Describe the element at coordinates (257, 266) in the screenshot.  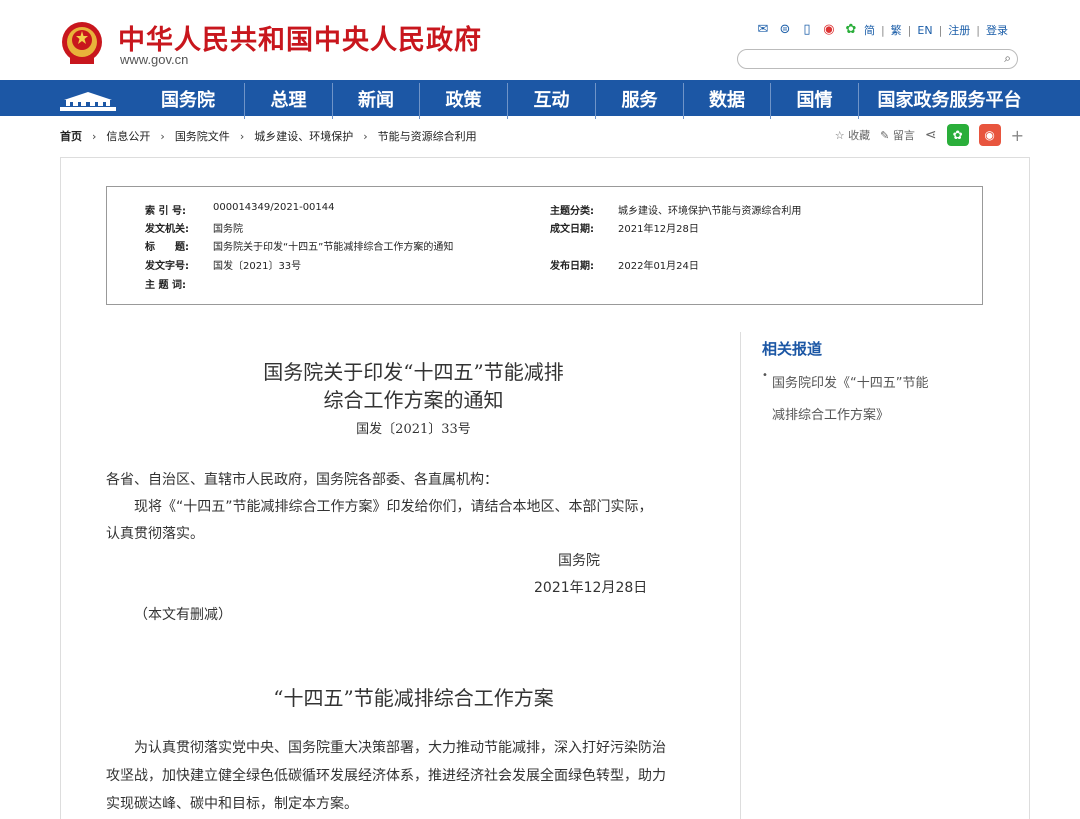
I see `info-value: 国发〔2021〕33号` at that location.